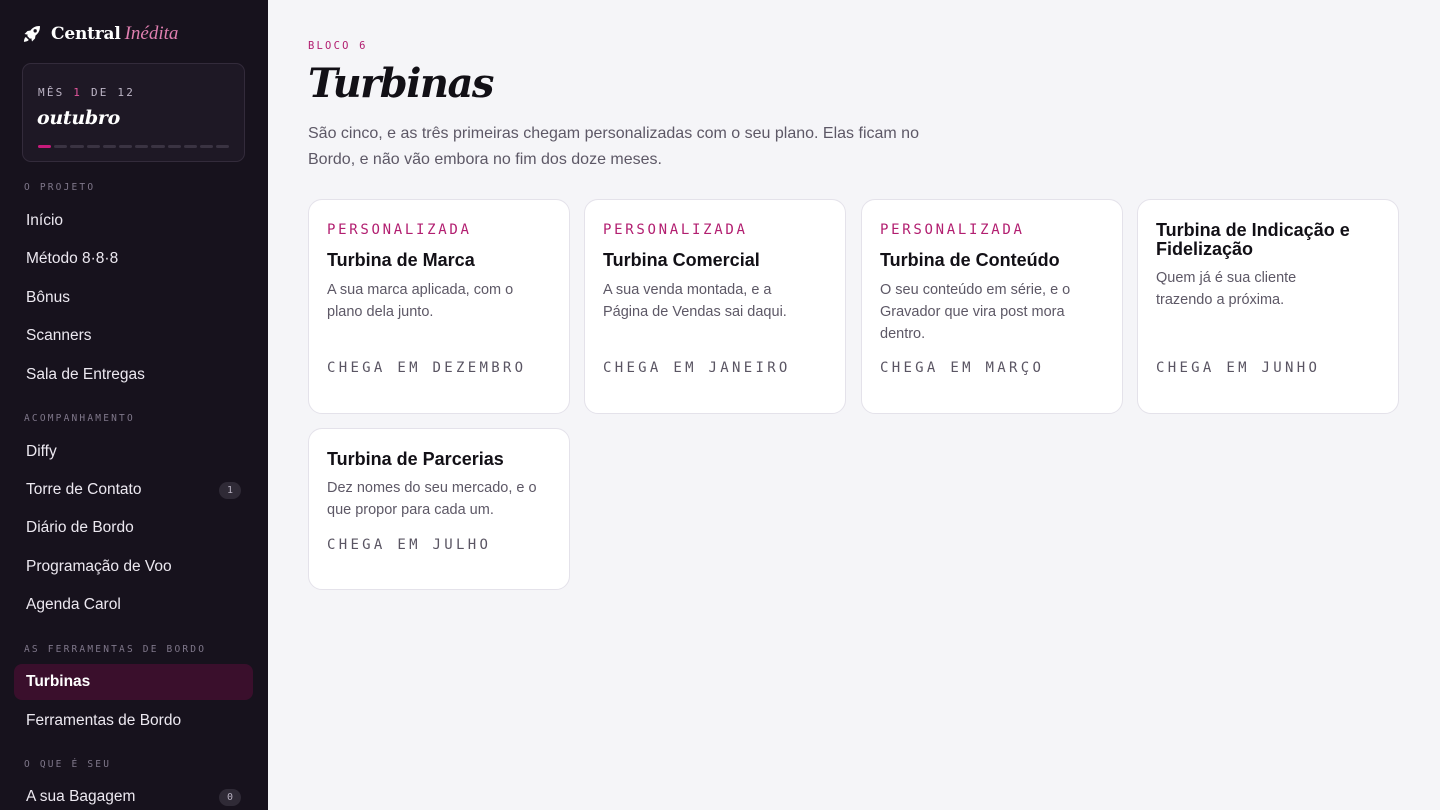 The height and width of the screenshot is (810, 1440). What do you see at coordinates (78, 118) in the screenshot?
I see `month-name: outubro` at bounding box center [78, 118].